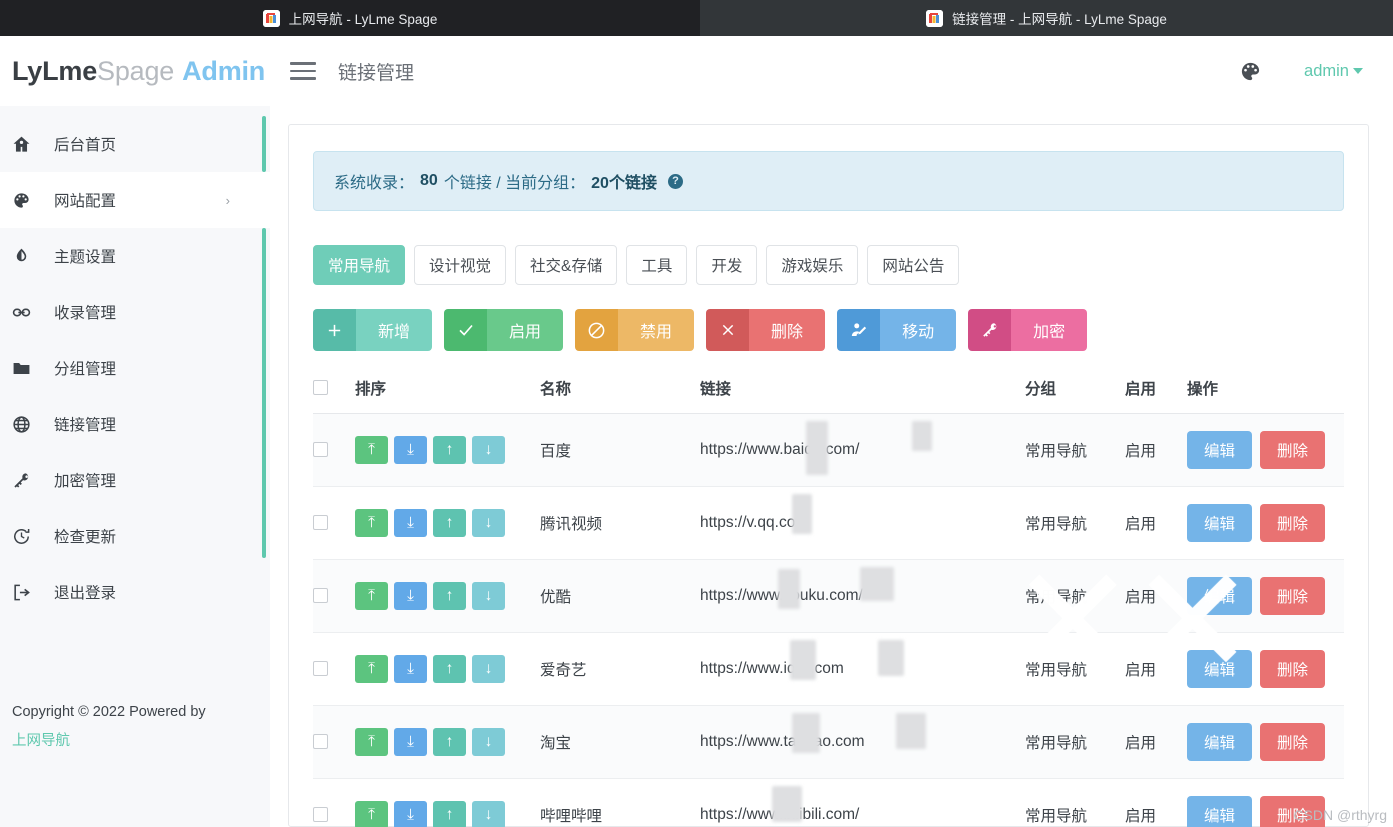  Describe the element at coordinates (766, 330) in the screenshot. I see `delete-button: 删除` at that location.